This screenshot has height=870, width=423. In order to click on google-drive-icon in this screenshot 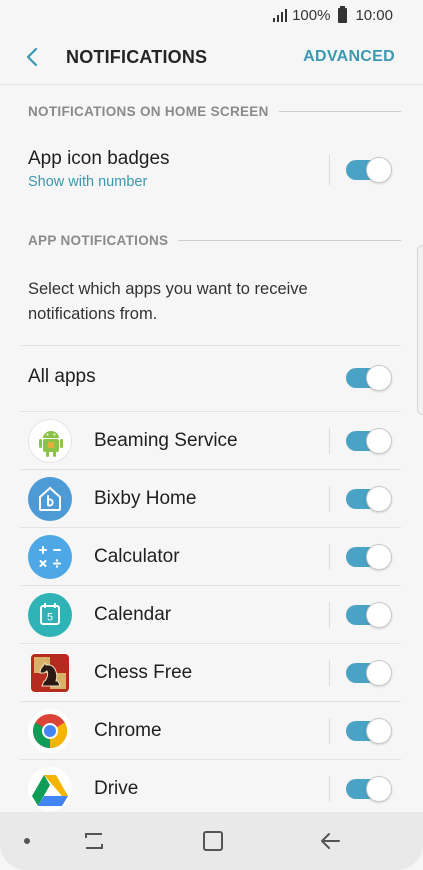, I will do `click(50, 789)`.